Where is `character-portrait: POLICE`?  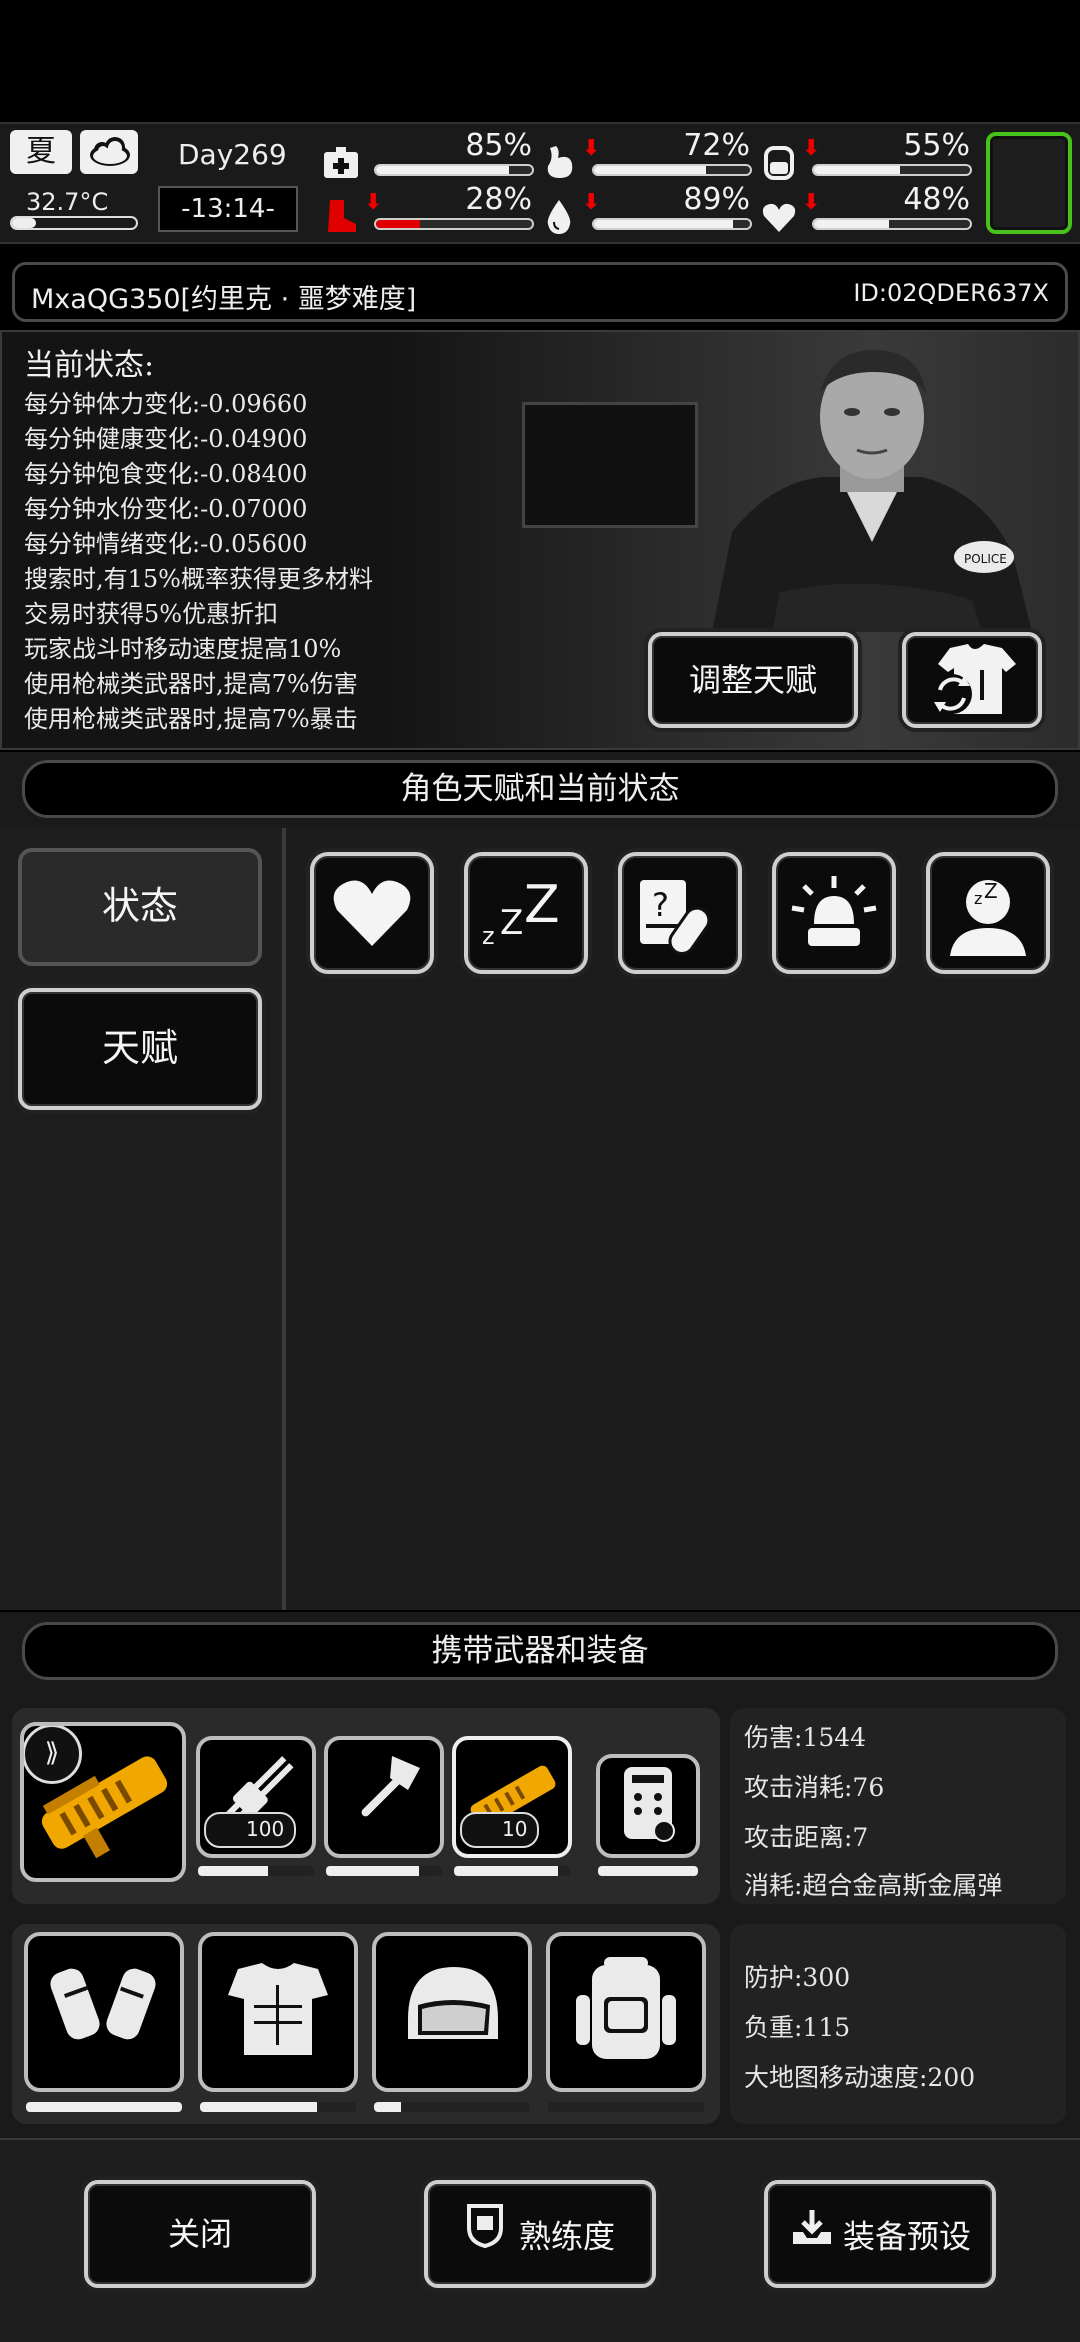 character-portrait: POLICE is located at coordinates (872, 491).